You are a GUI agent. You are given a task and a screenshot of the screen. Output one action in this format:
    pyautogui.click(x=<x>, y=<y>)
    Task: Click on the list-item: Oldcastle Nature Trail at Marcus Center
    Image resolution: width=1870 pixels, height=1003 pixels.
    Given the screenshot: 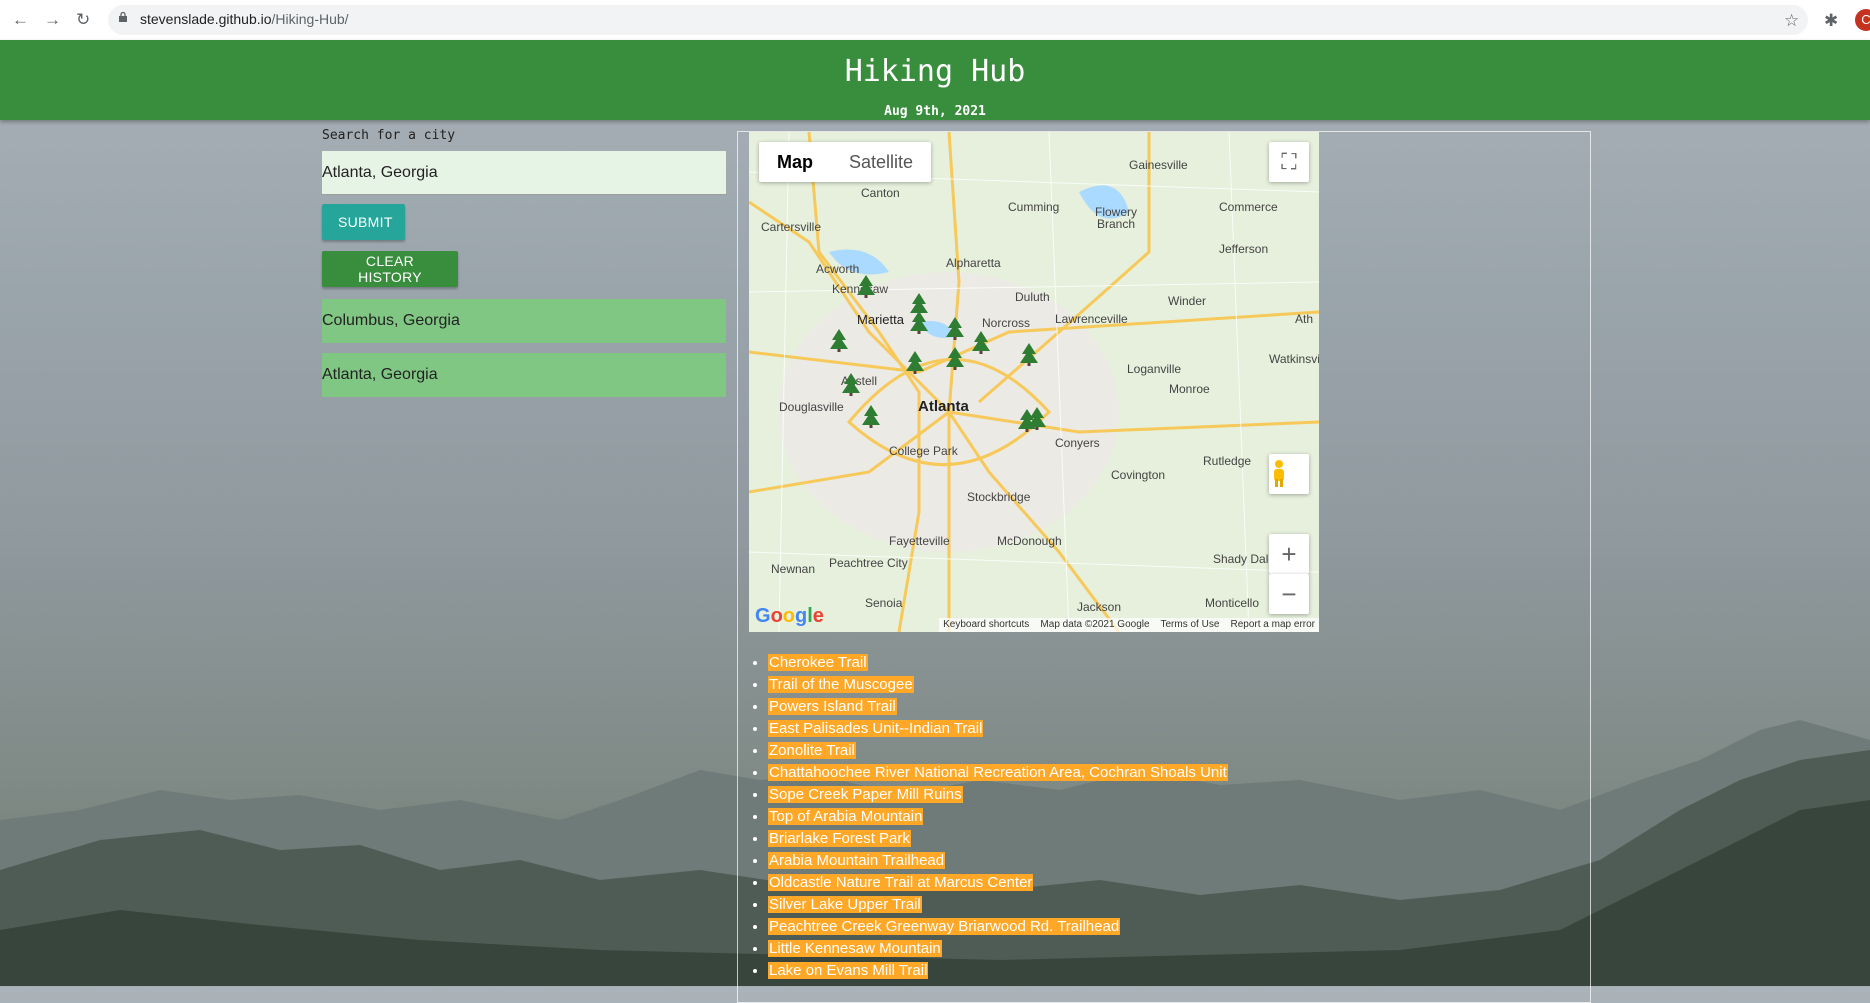 What is the action you would take?
    pyautogui.click(x=998, y=883)
    